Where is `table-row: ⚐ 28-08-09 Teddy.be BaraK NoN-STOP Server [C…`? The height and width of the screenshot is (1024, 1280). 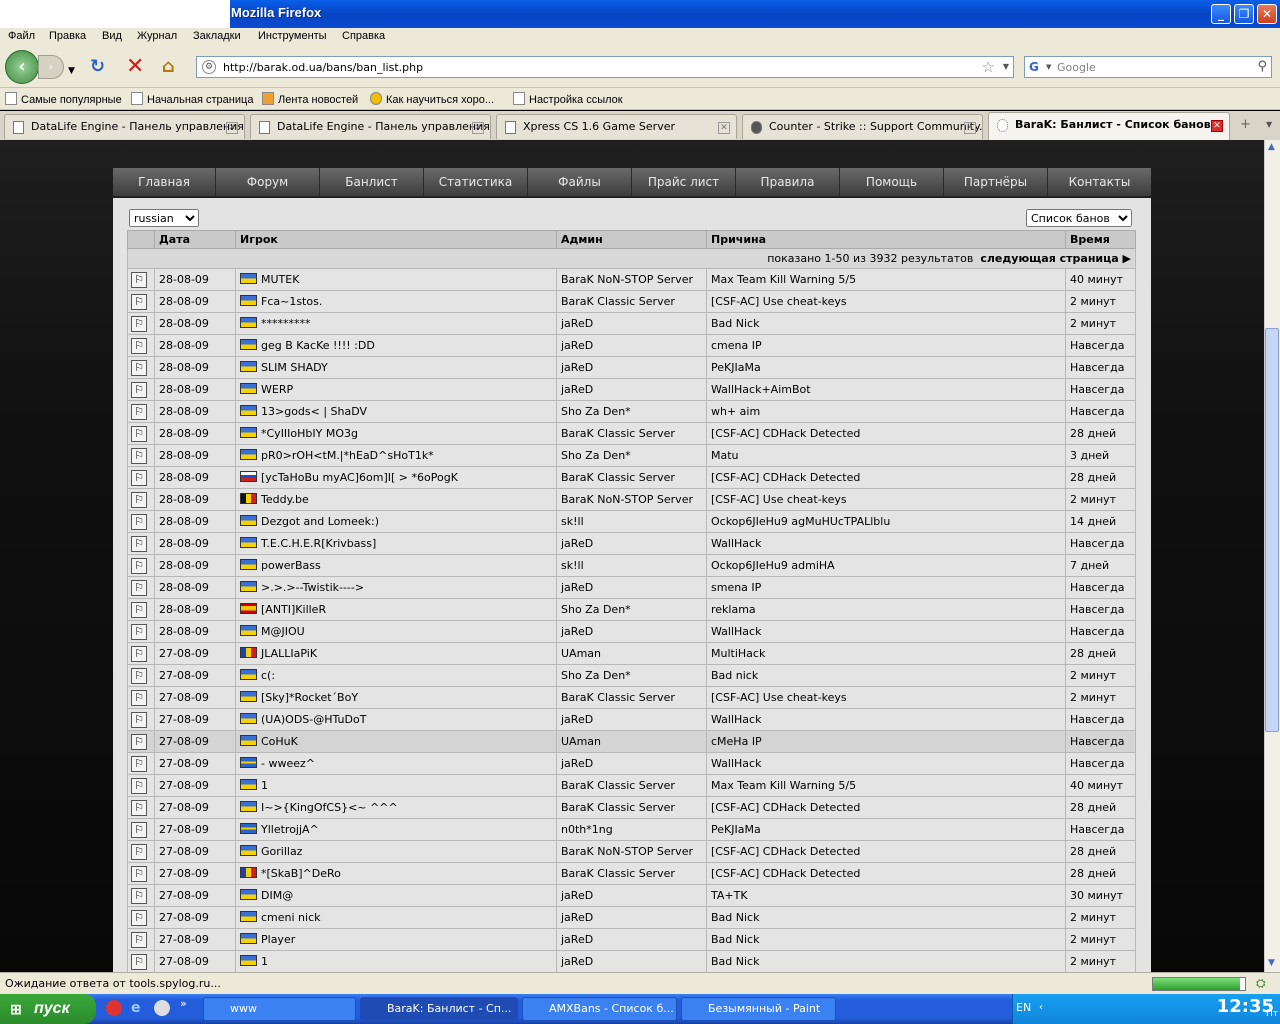 table-row: ⚐ 28-08-09 Teddy.be BaraK NoN-STOP Server [C… is located at coordinates (631, 499).